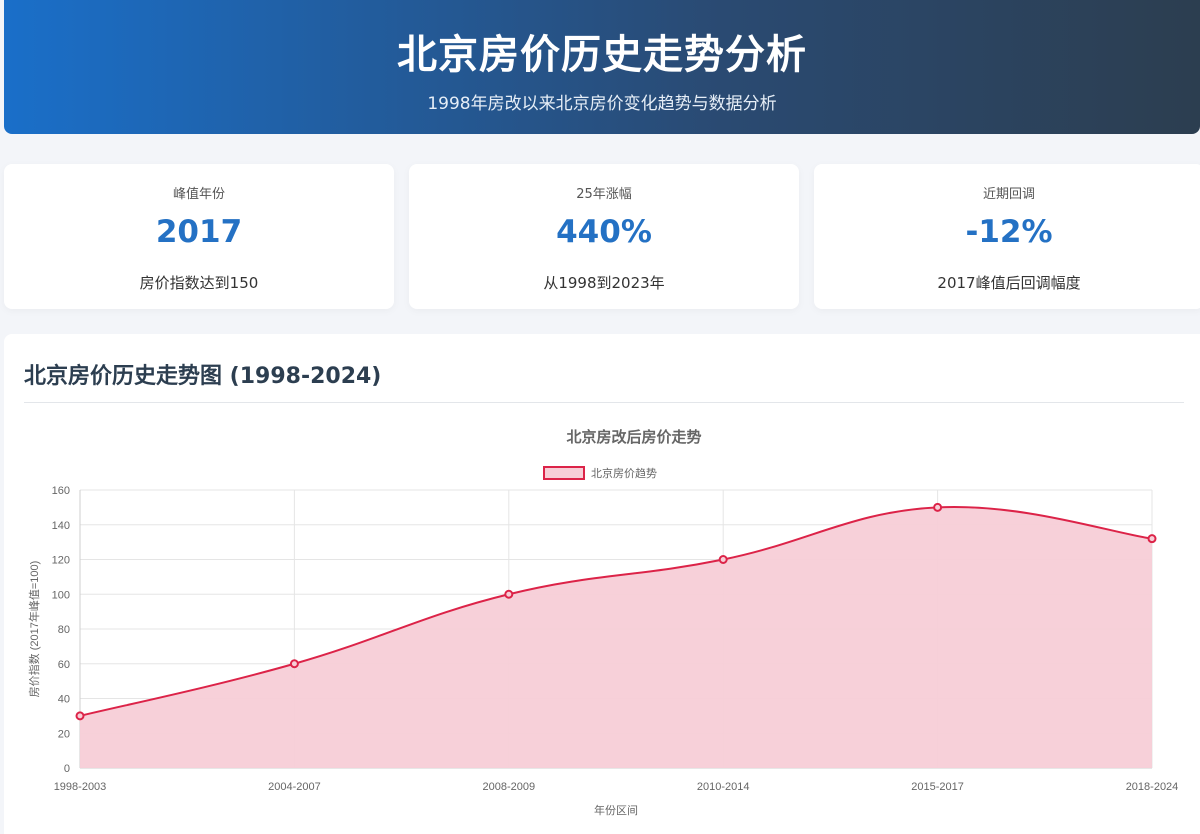  I want to click on stat-desc: 2017峰值后回调幅度, so click(1009, 283).